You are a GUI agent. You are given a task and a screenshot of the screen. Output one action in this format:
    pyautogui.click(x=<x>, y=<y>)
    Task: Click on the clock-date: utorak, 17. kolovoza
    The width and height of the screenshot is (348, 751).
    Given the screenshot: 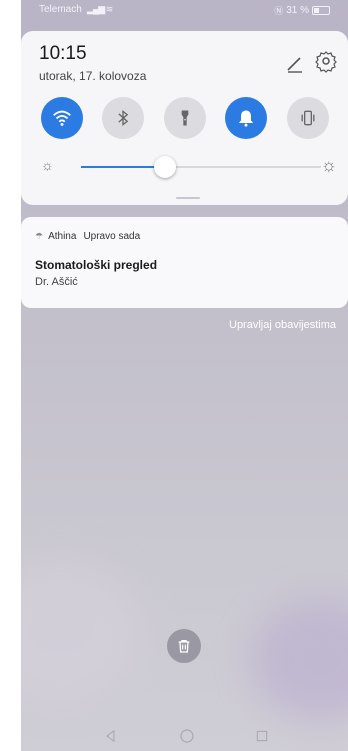 What is the action you would take?
    pyautogui.click(x=93, y=76)
    